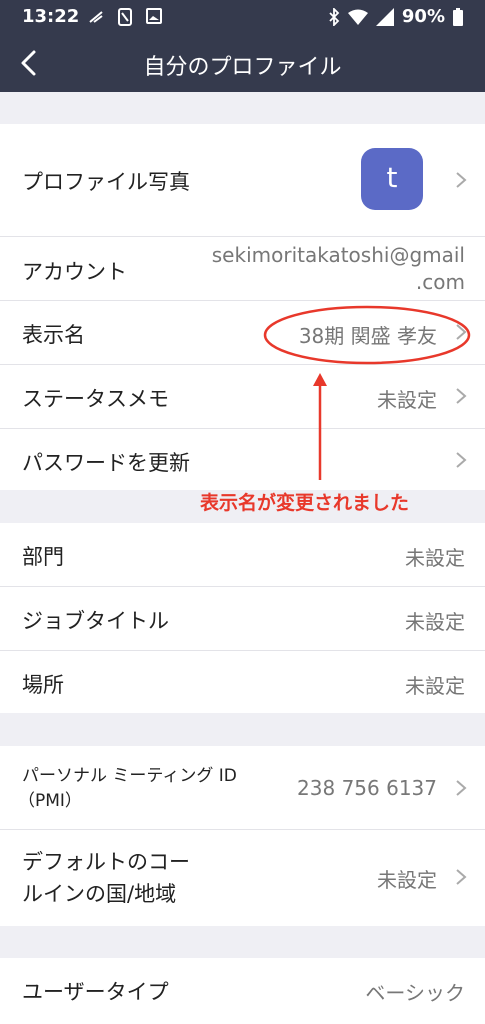 Image resolution: width=485 pixels, height=1024 pixels. I want to click on status-right: 90%, so click(395, 16).